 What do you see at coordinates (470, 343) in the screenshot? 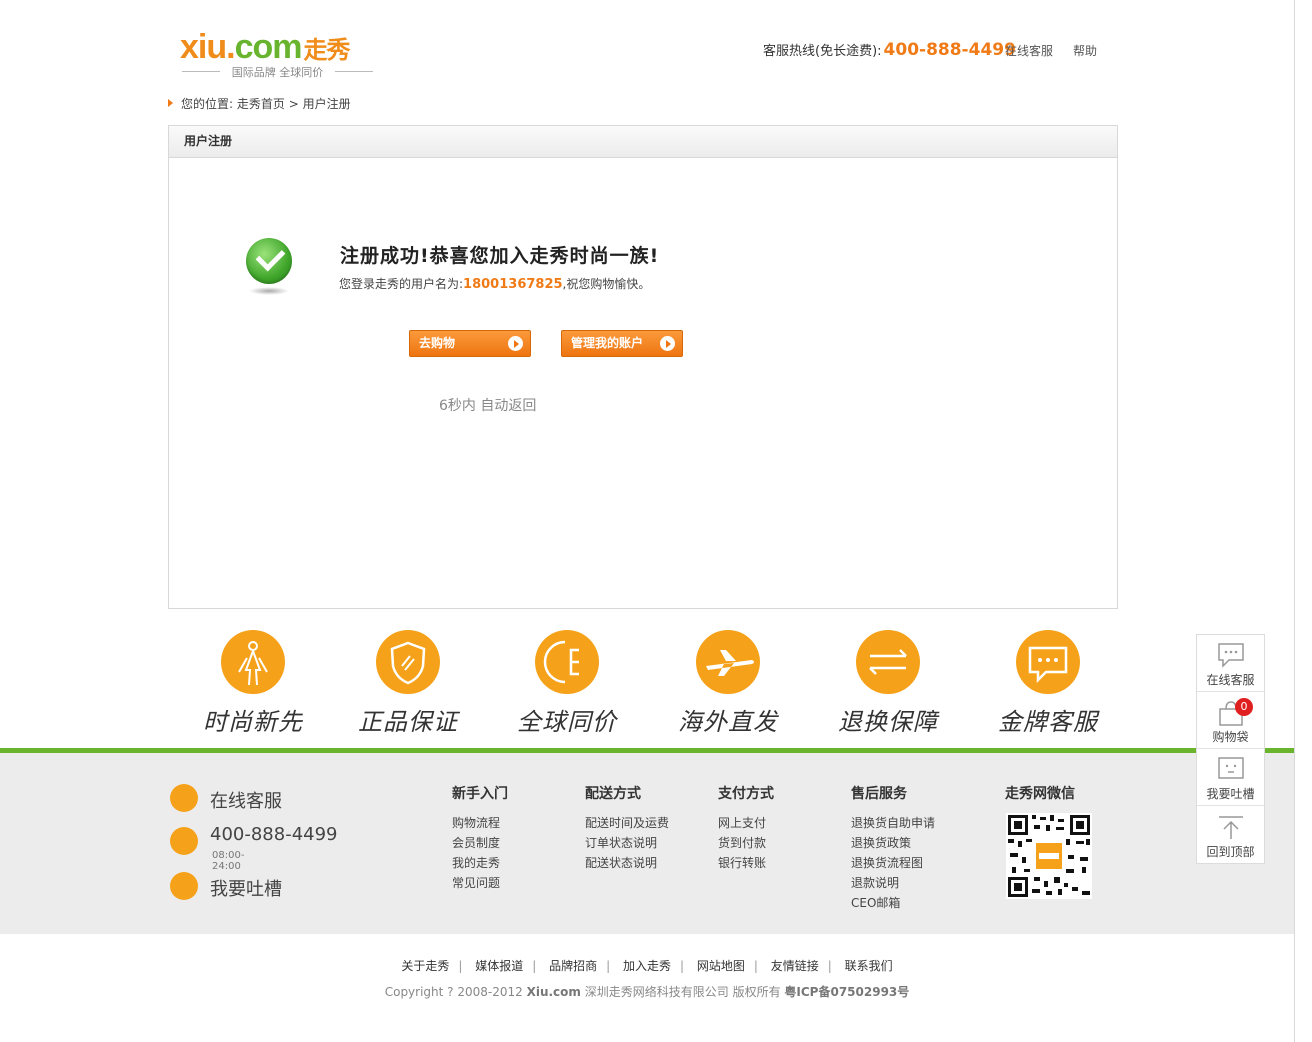
I see `go-shopping-button: 去购物` at bounding box center [470, 343].